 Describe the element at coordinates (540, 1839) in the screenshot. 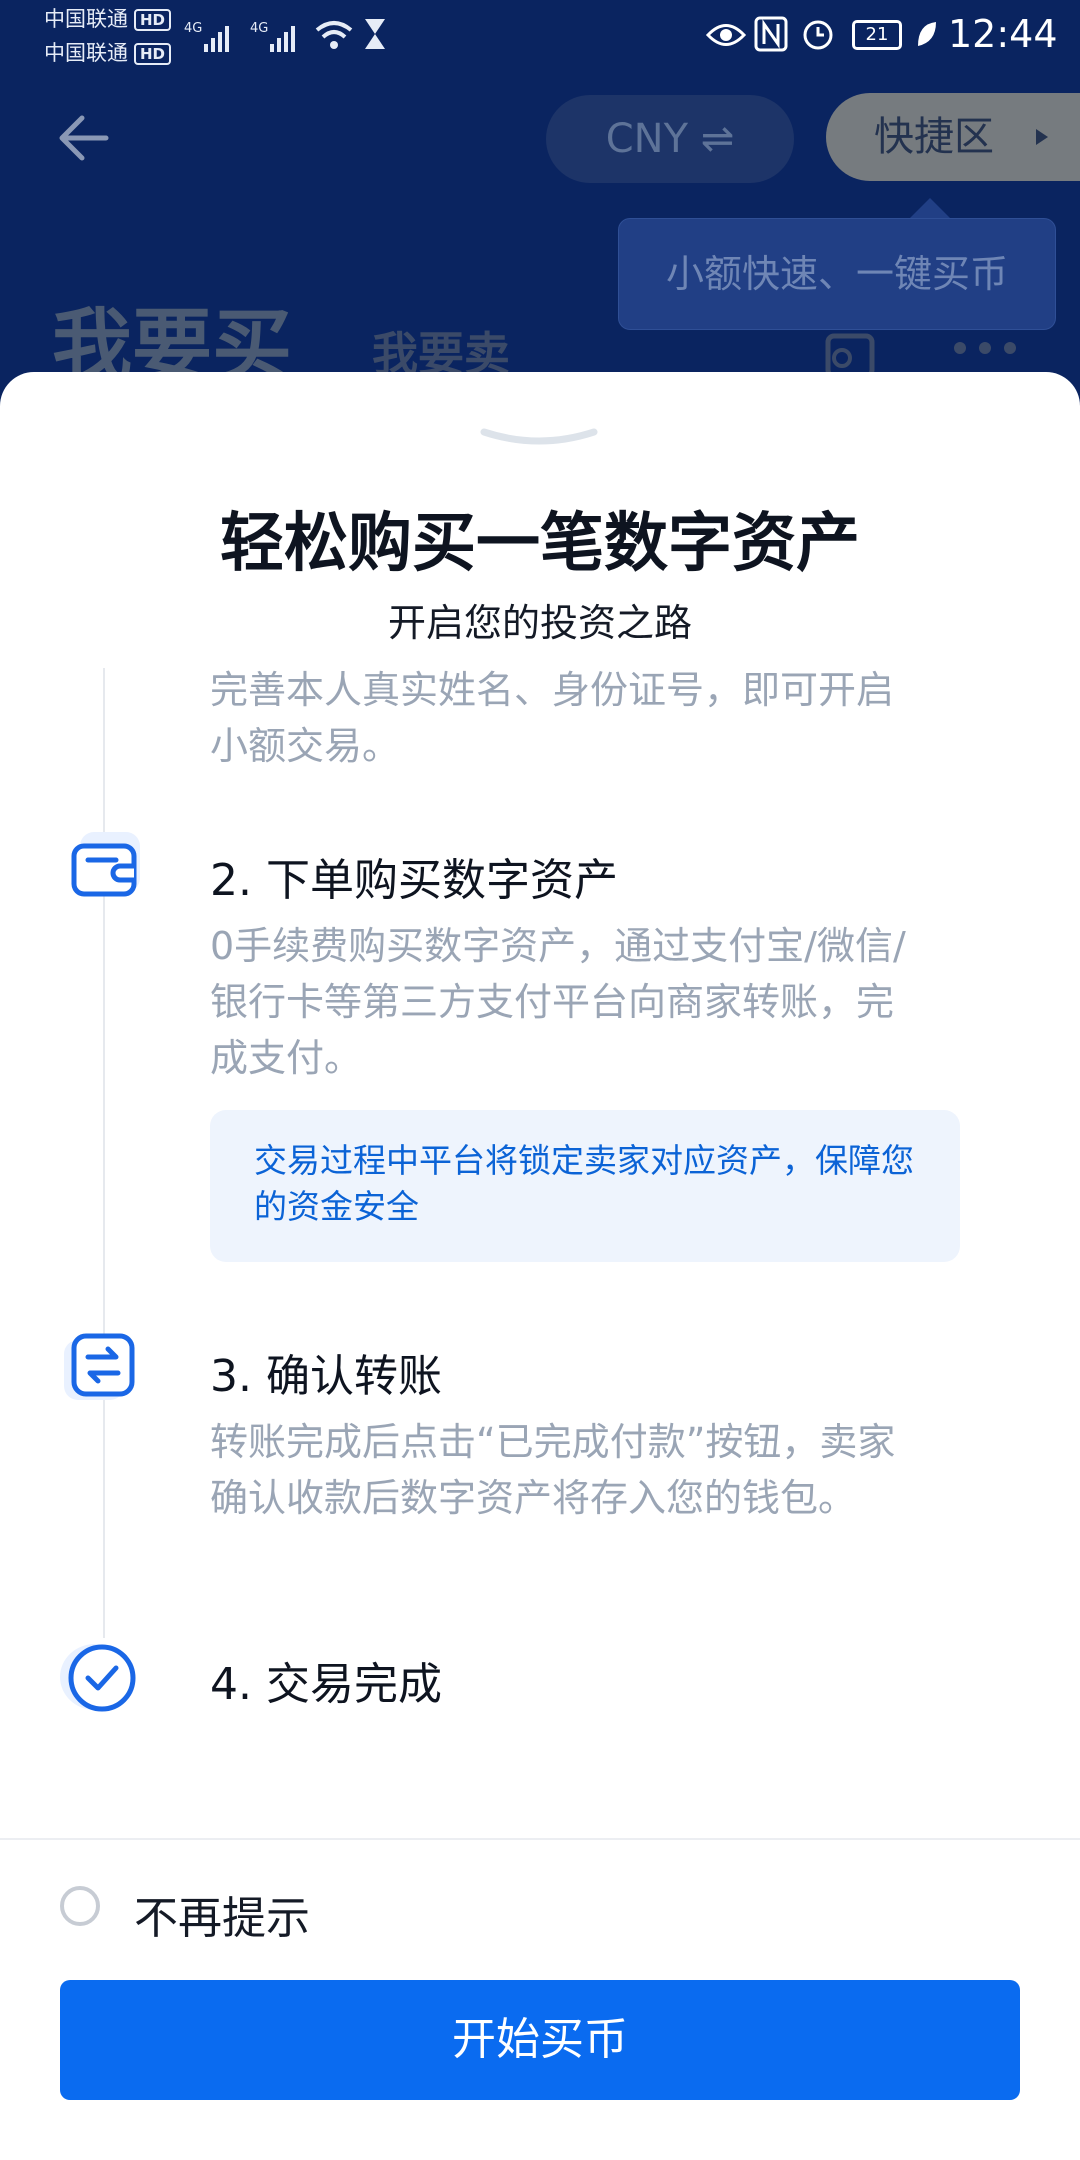

I see `footer-divider` at that location.